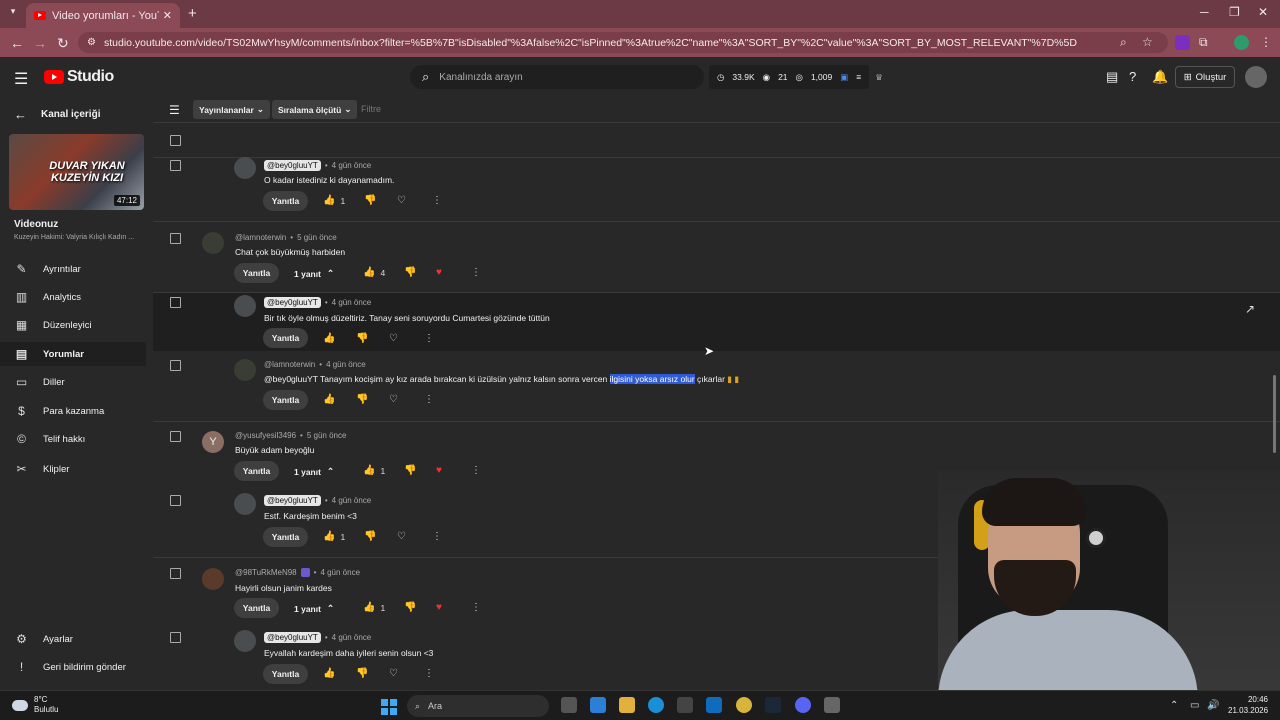 The image size is (1280, 720). I want to click on minimize-icon: ─, so click(1204, 12).